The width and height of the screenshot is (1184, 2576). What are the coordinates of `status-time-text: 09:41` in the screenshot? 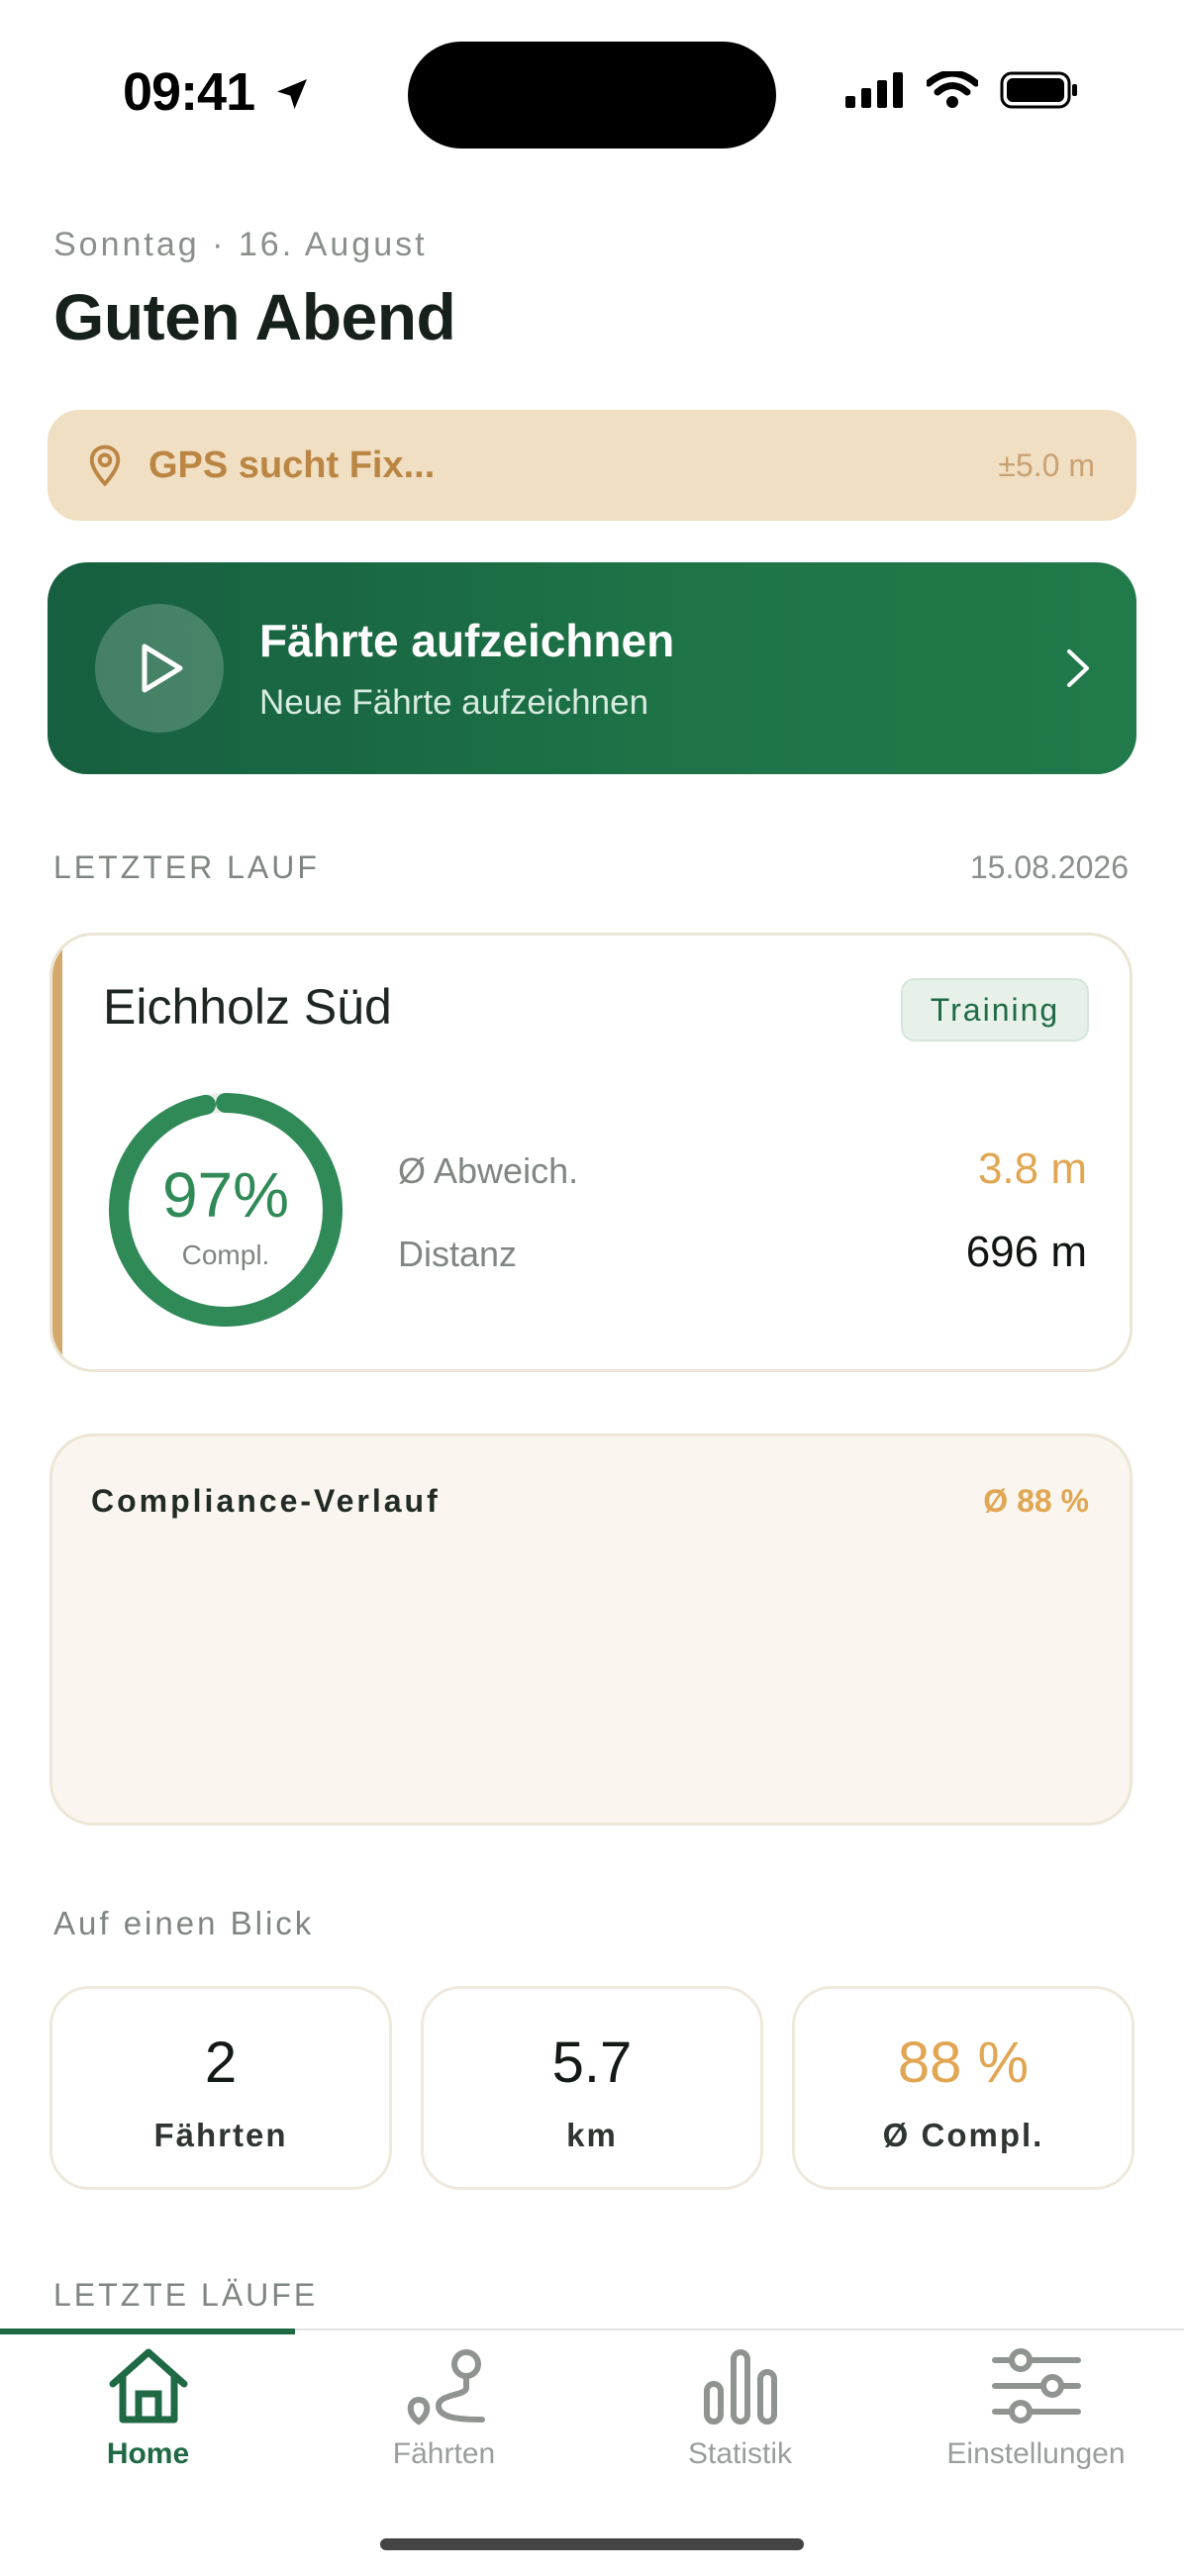 It's located at (189, 92).